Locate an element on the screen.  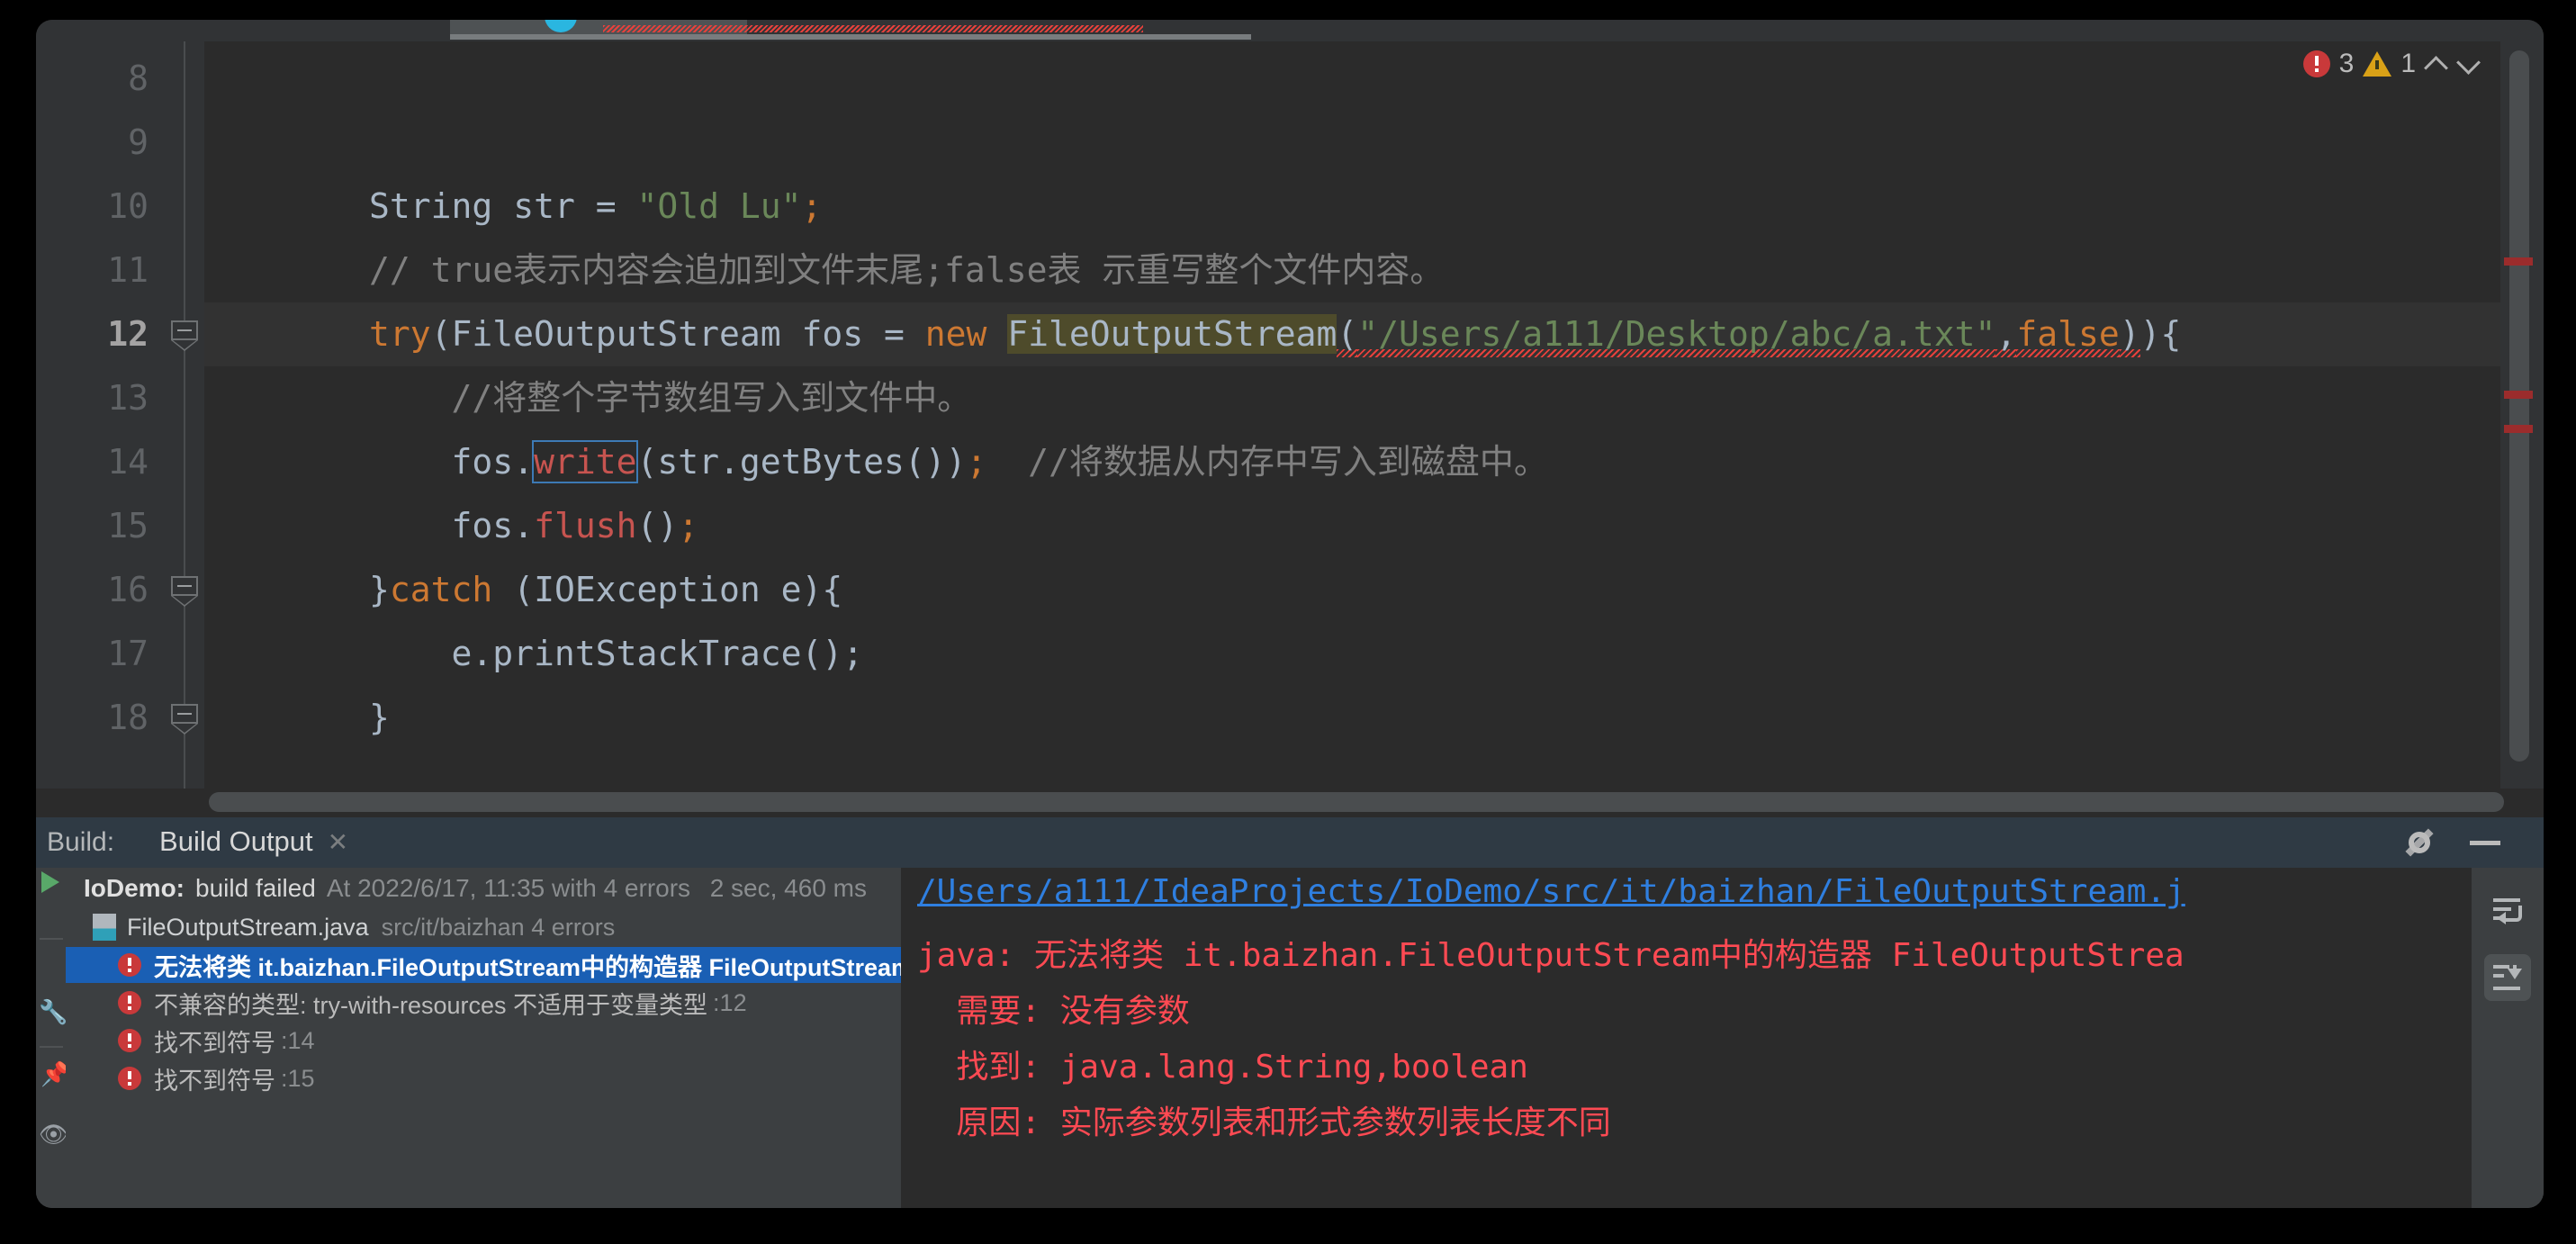
code-line-18: } is located at coordinates (1374, 718).